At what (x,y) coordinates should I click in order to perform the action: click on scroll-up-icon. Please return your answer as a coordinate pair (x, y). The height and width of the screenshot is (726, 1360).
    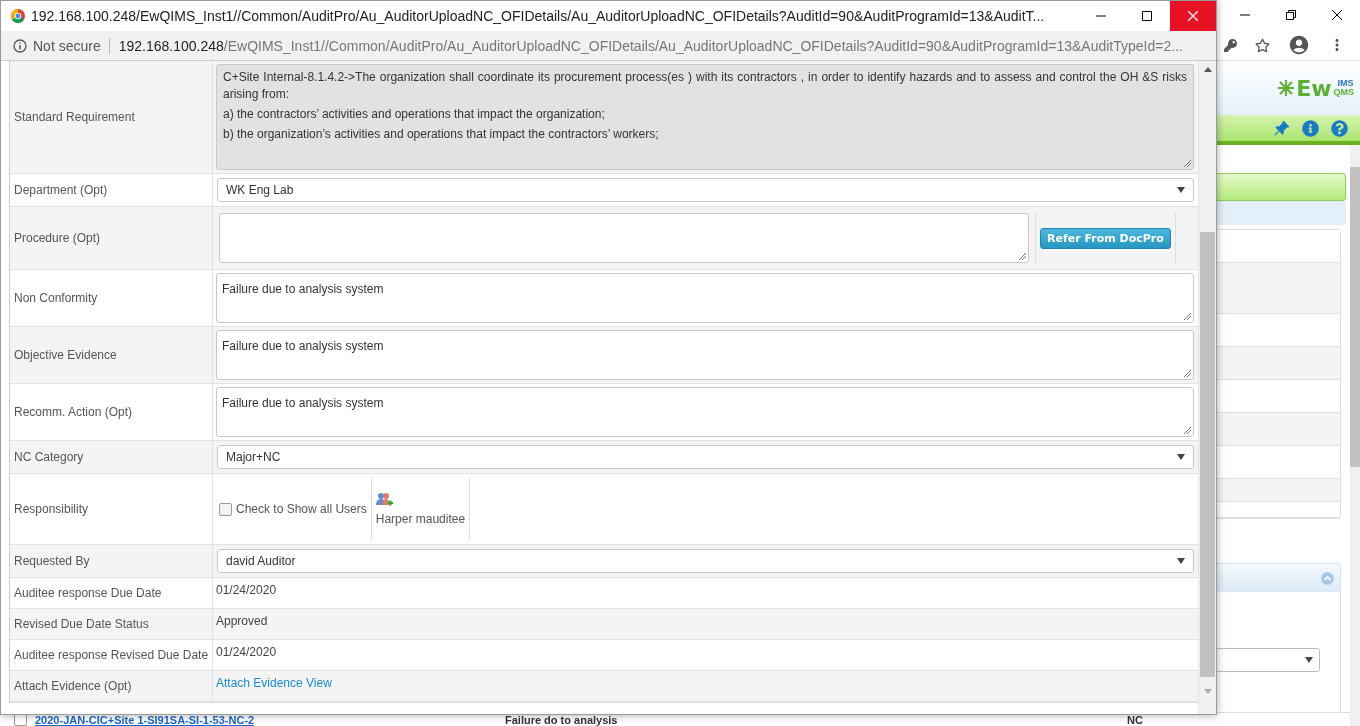
    Looking at the image, I should click on (1207, 69).